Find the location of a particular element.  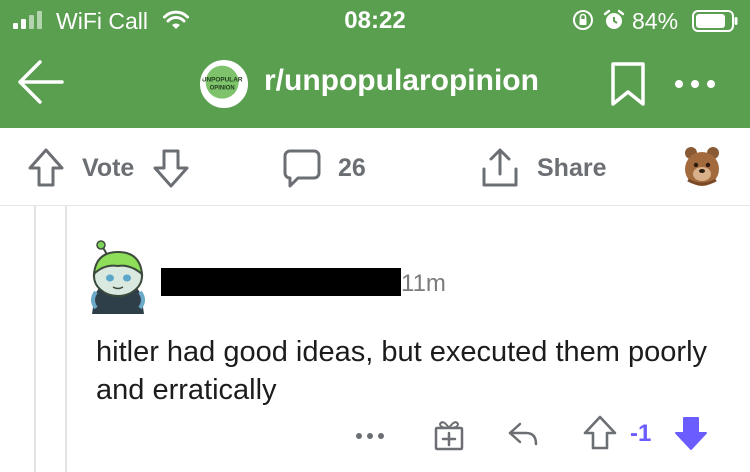

battery-percentage: 84% is located at coordinates (655, 21).